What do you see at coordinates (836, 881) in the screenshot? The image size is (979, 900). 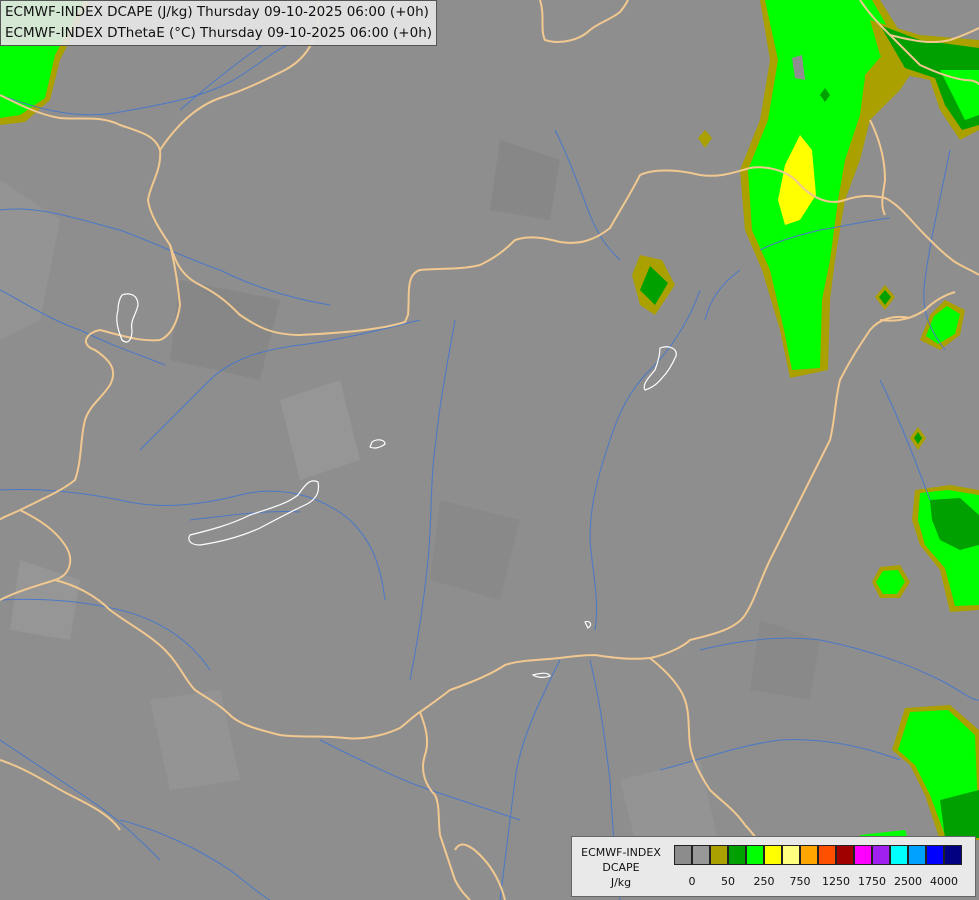 I see `legend-tick-label: 1250` at bounding box center [836, 881].